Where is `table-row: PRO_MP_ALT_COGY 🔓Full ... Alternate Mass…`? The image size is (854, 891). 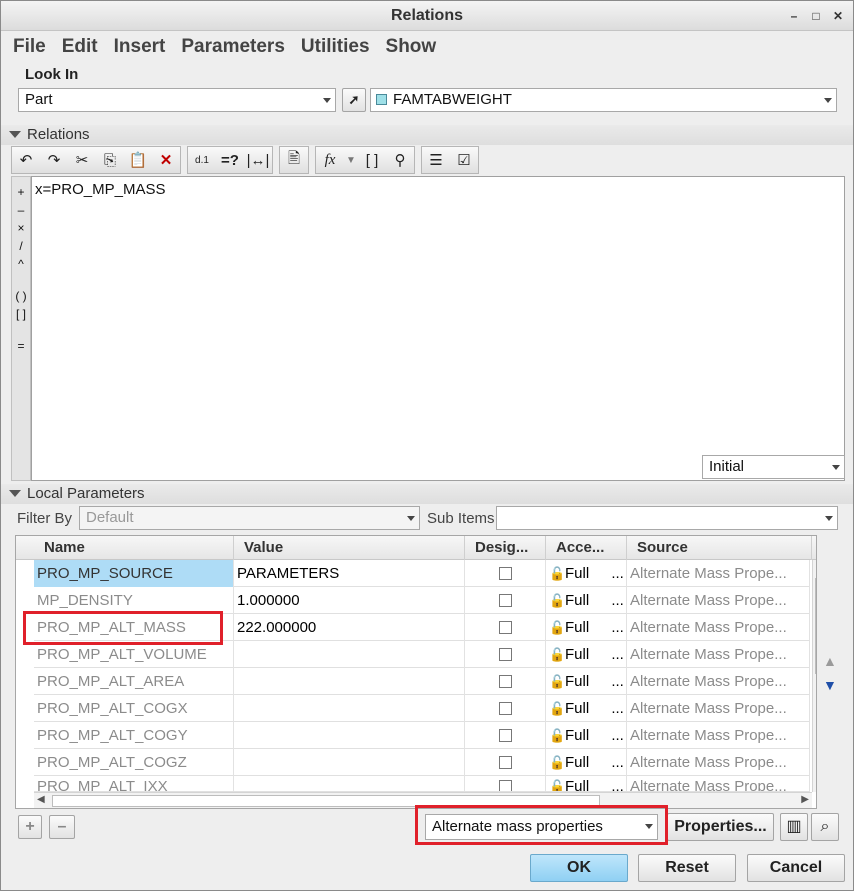 table-row: PRO_MP_ALT_COGY 🔓Full ... Alternate Mass… is located at coordinates (422, 735).